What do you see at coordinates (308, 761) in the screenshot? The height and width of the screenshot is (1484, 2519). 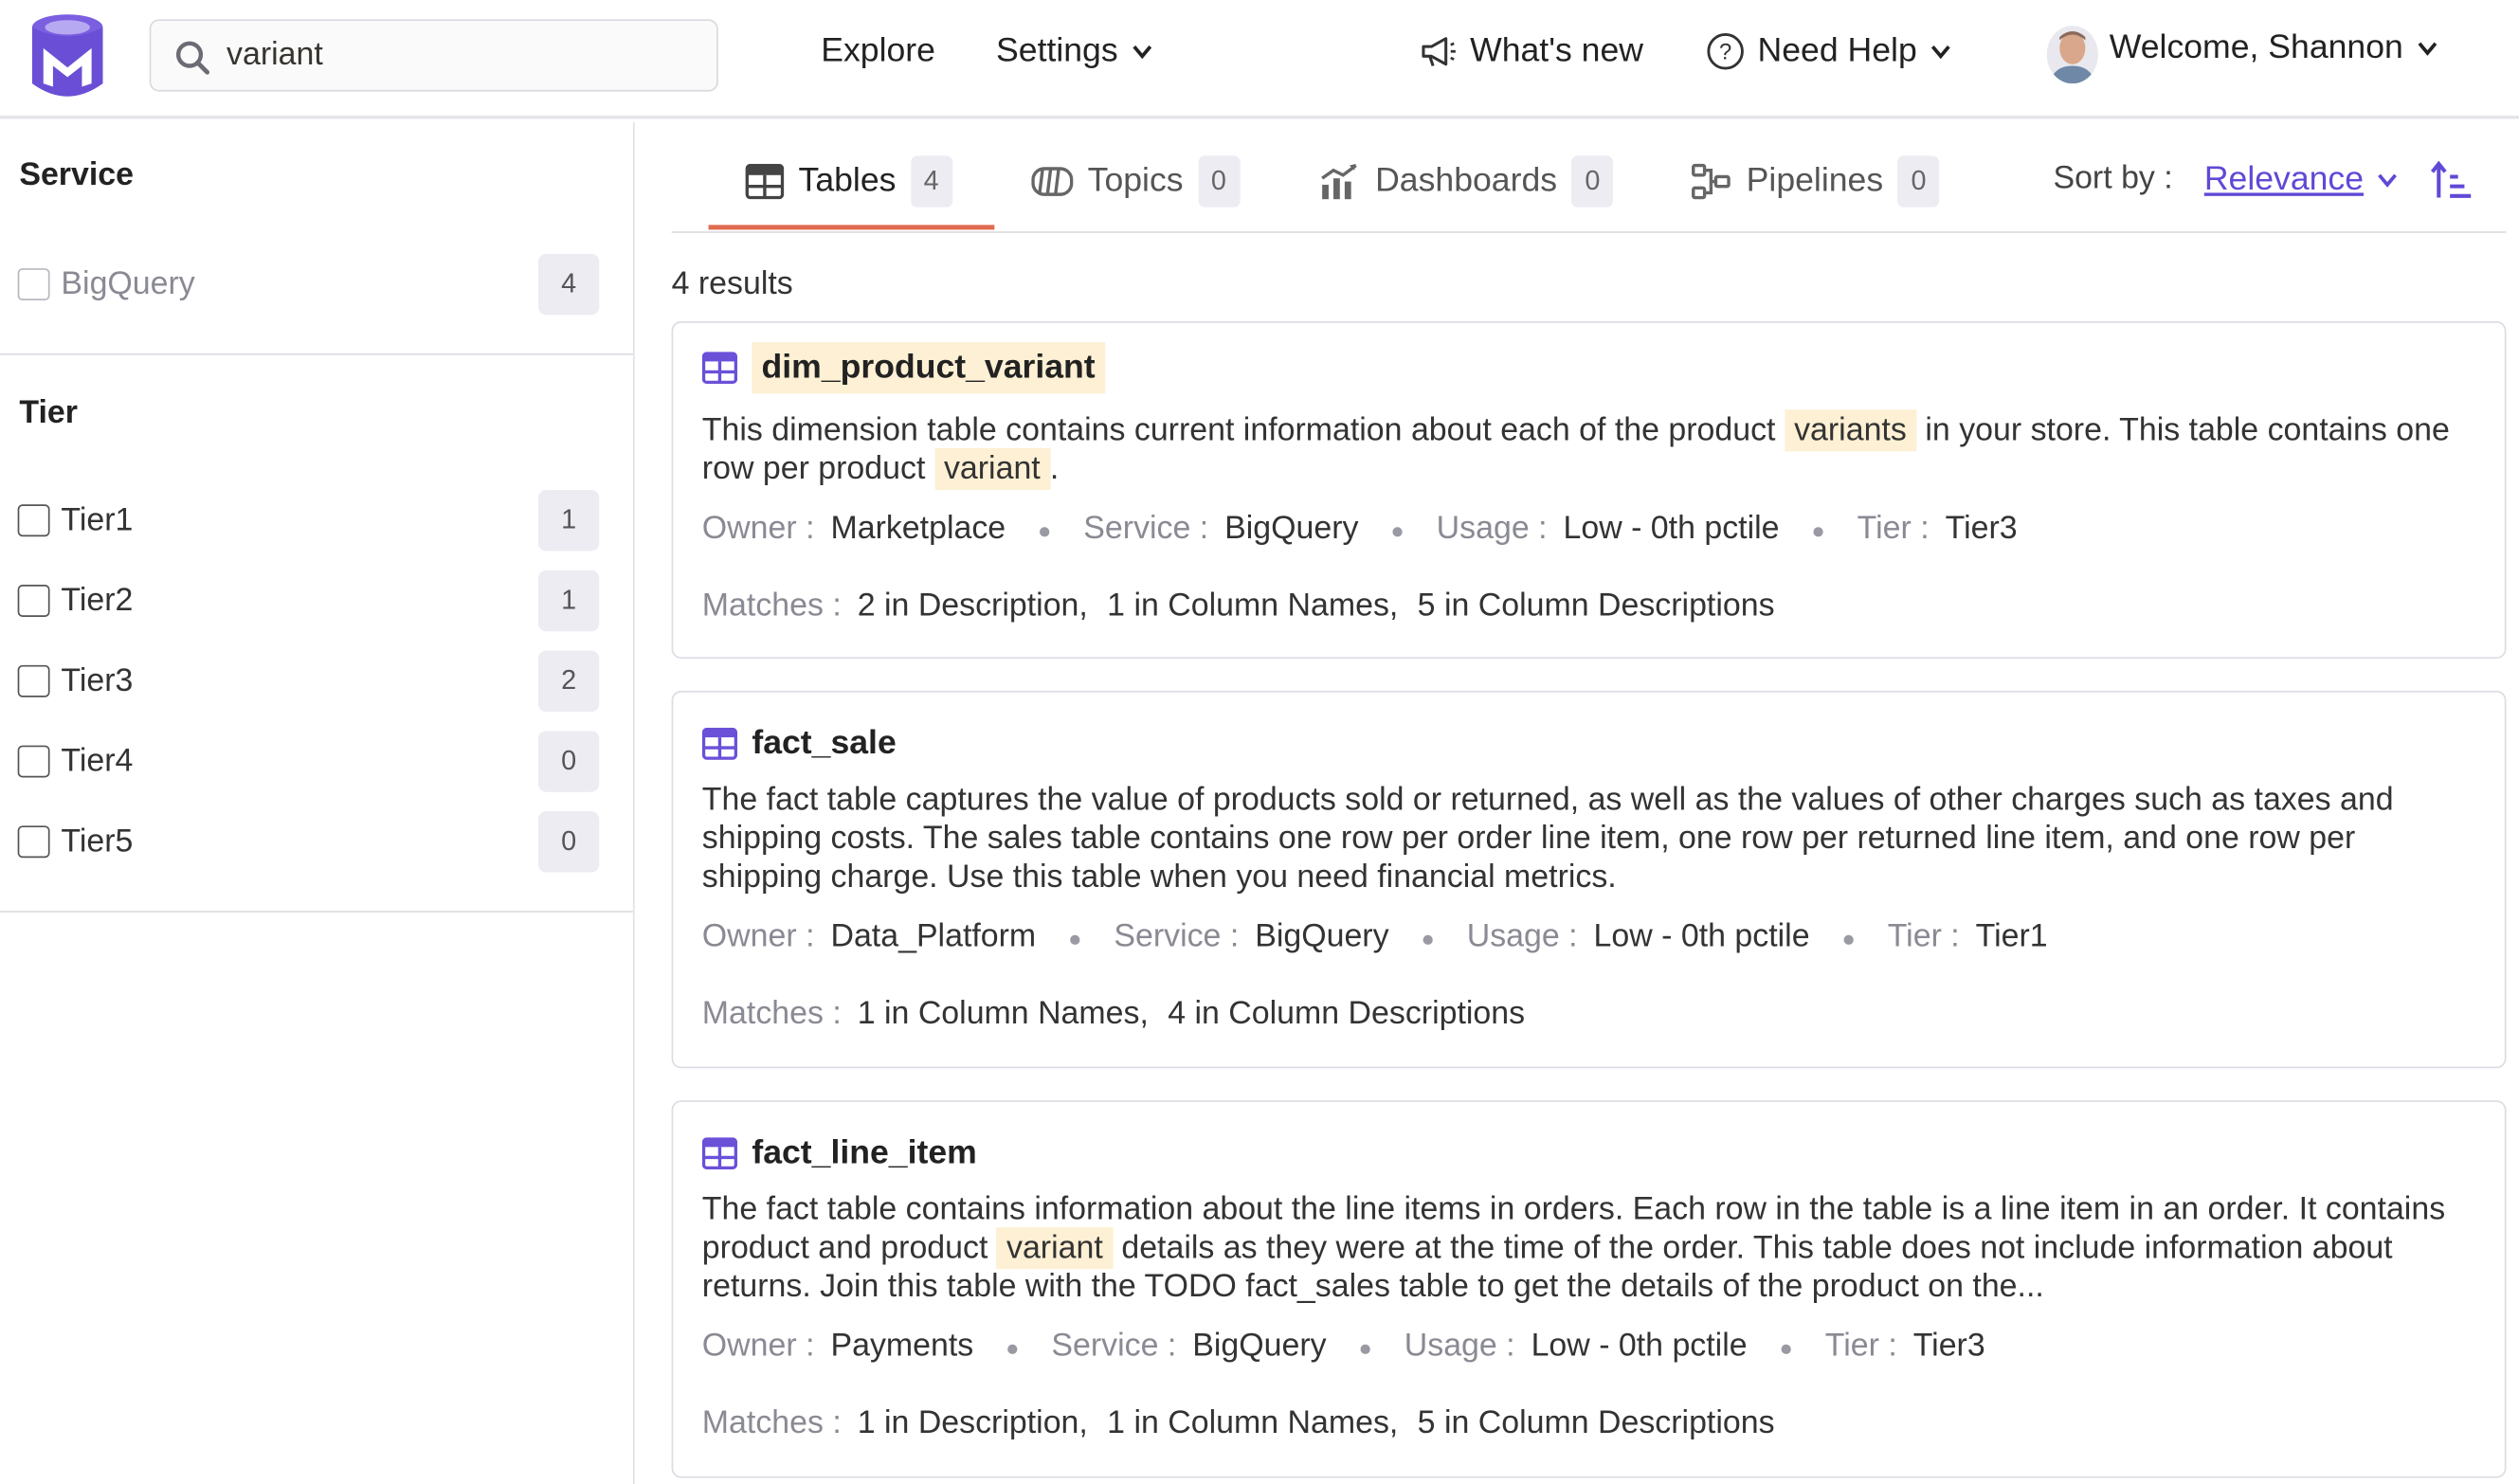 I see `filter-tier4: Tier4 0` at bounding box center [308, 761].